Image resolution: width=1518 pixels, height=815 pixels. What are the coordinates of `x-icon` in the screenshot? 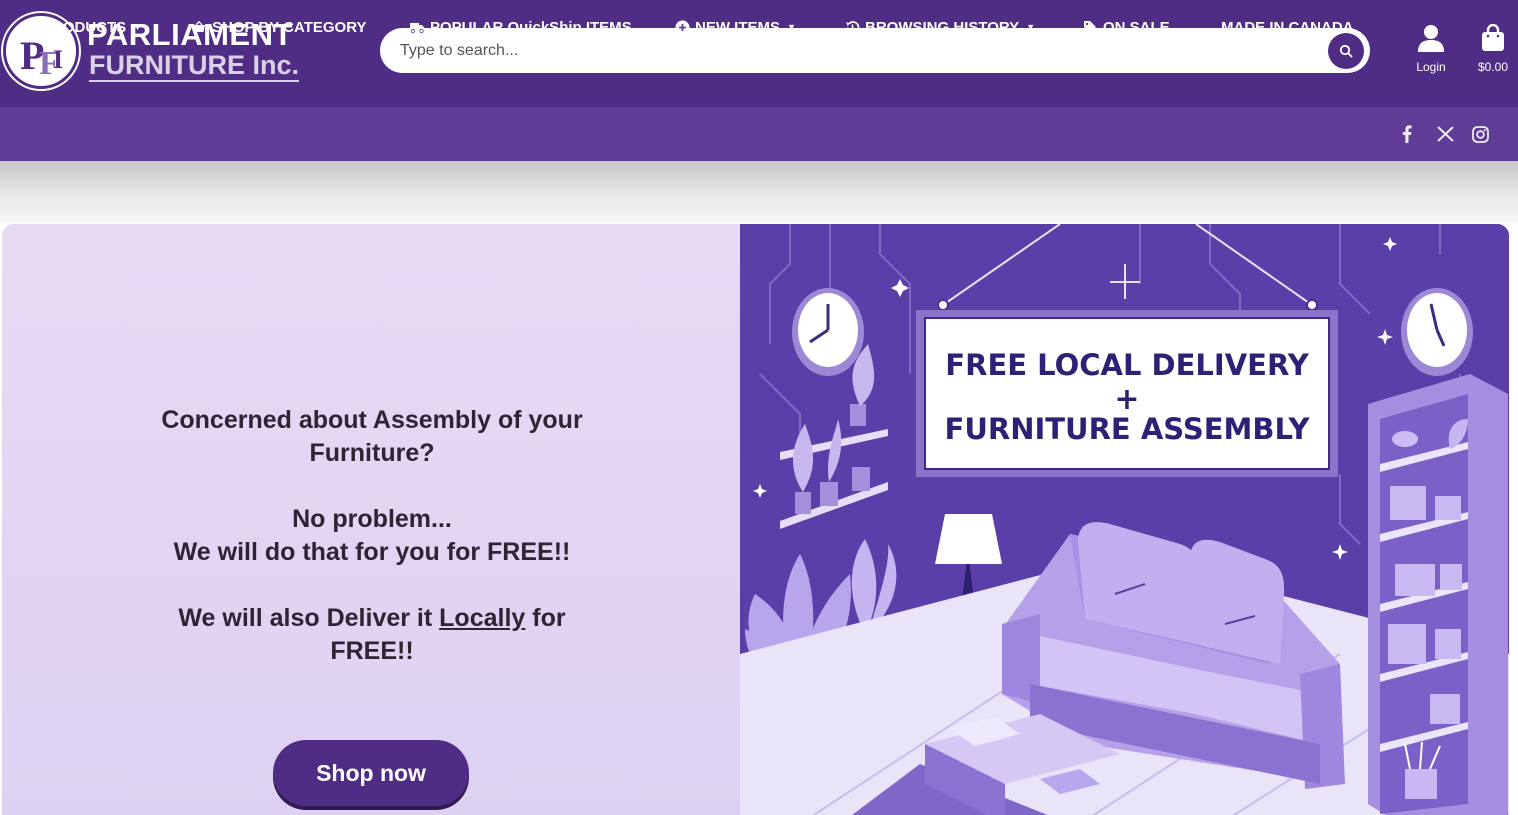 It's located at (1446, 134).